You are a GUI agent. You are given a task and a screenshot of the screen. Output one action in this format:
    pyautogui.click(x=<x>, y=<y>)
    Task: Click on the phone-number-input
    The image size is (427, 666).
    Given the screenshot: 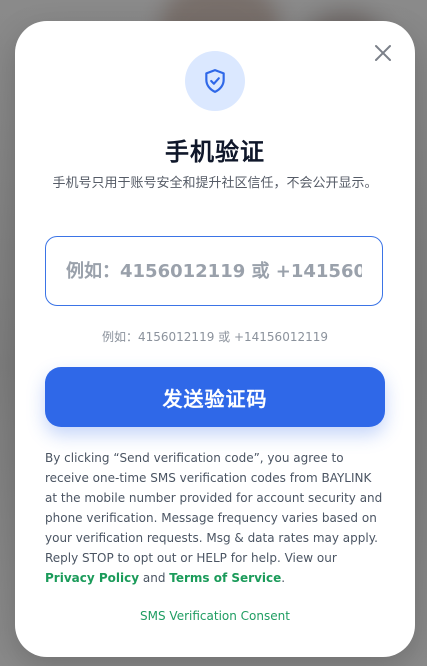 What is the action you would take?
    pyautogui.click(x=214, y=271)
    